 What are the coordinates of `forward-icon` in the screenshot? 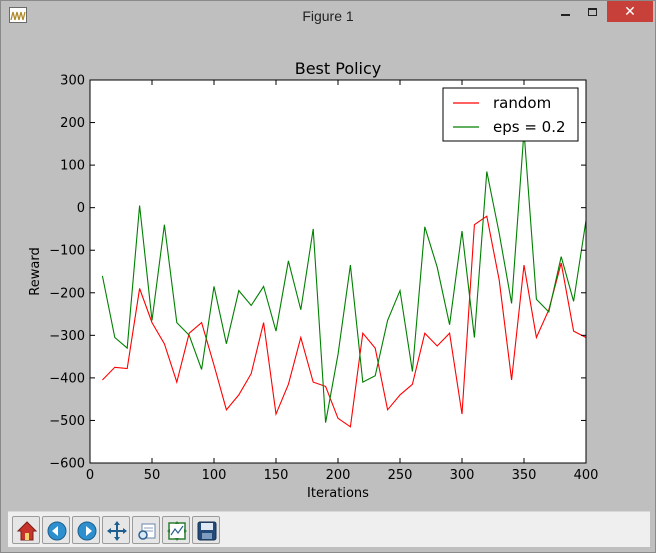 It's located at (87, 531).